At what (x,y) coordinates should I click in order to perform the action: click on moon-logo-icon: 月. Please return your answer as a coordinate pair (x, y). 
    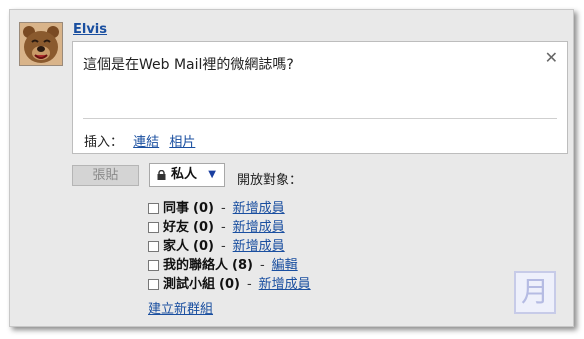
    Looking at the image, I should click on (535, 292).